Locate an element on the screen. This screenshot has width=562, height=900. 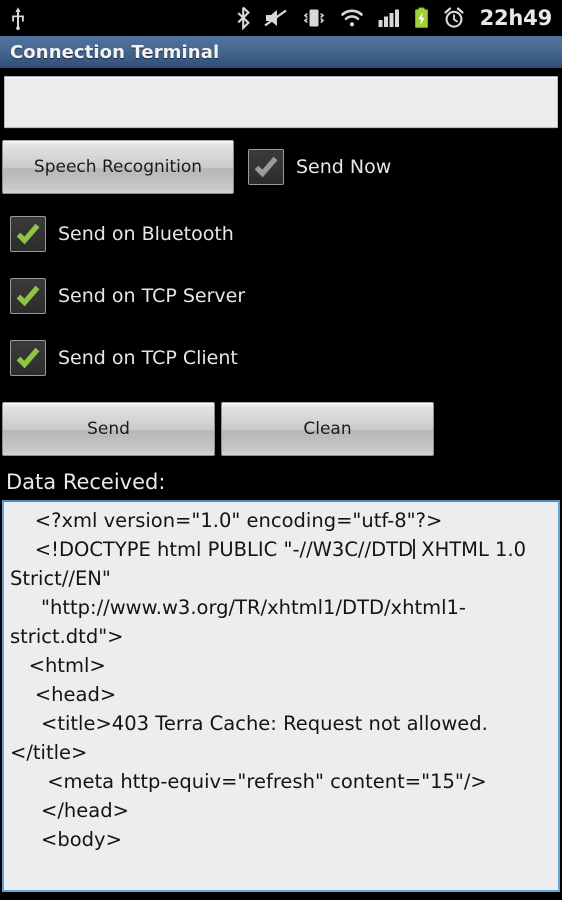
app-title: Connection Terminal is located at coordinates (115, 52).